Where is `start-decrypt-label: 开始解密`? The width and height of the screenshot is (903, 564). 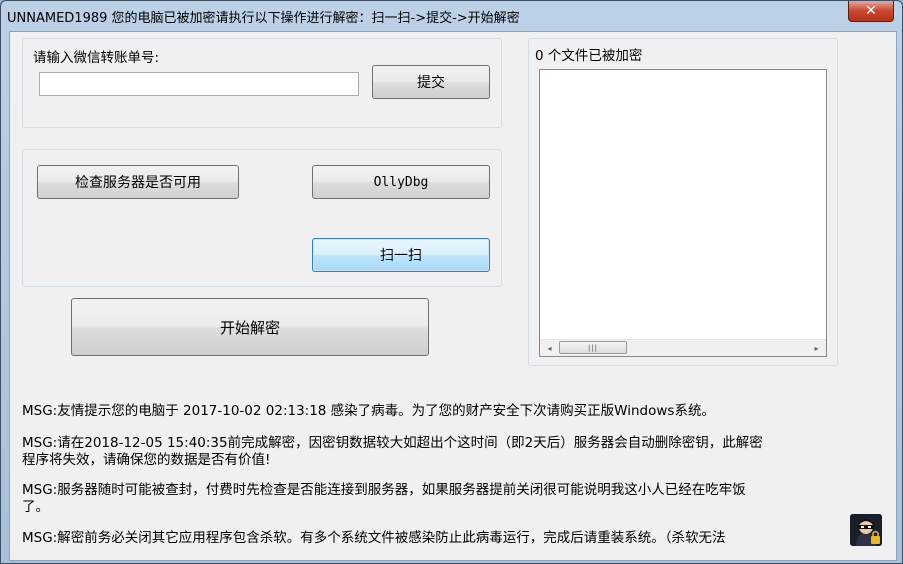
start-decrypt-label: 开始解密 is located at coordinates (249, 327).